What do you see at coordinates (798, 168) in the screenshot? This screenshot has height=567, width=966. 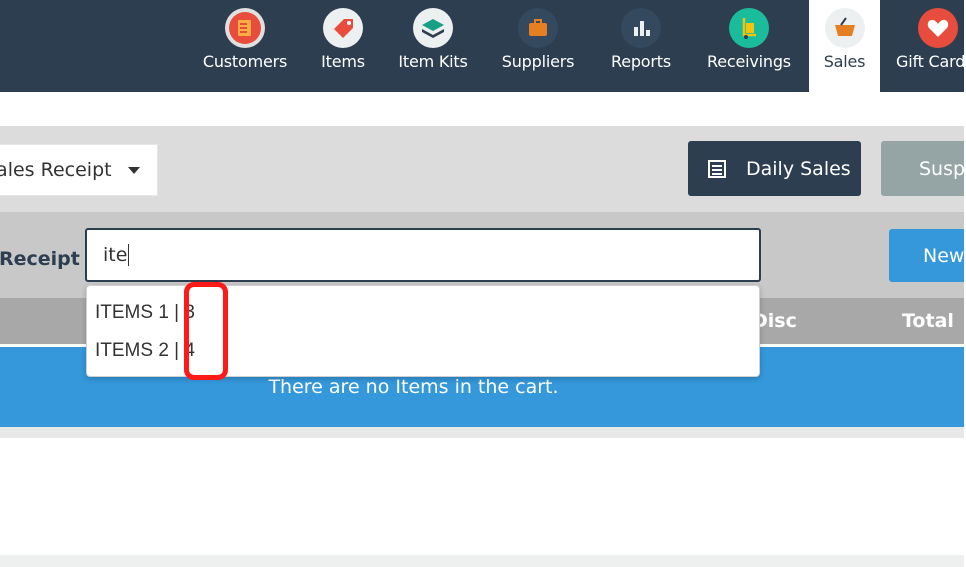 I see `daily-sales-label: Daily Sales` at bounding box center [798, 168].